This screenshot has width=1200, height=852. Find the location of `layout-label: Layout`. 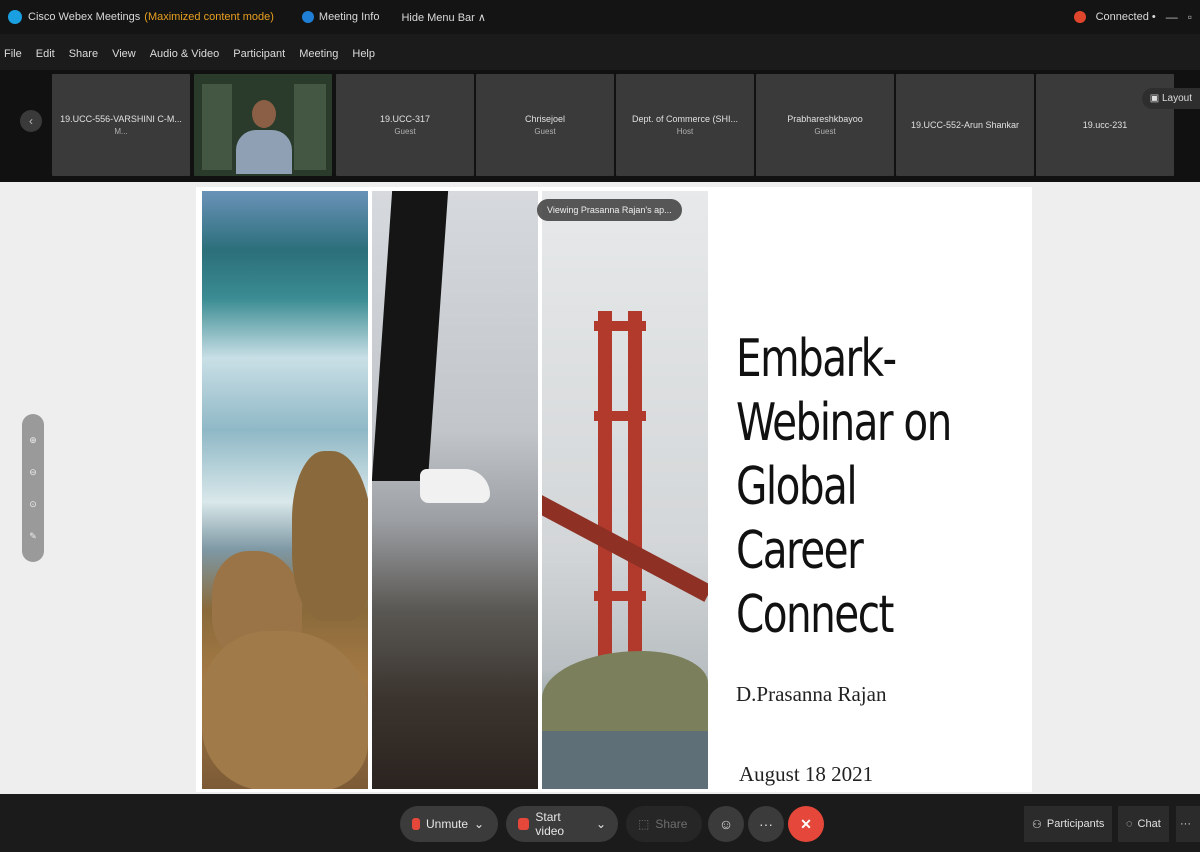

layout-label: Layout is located at coordinates (1176, 98).